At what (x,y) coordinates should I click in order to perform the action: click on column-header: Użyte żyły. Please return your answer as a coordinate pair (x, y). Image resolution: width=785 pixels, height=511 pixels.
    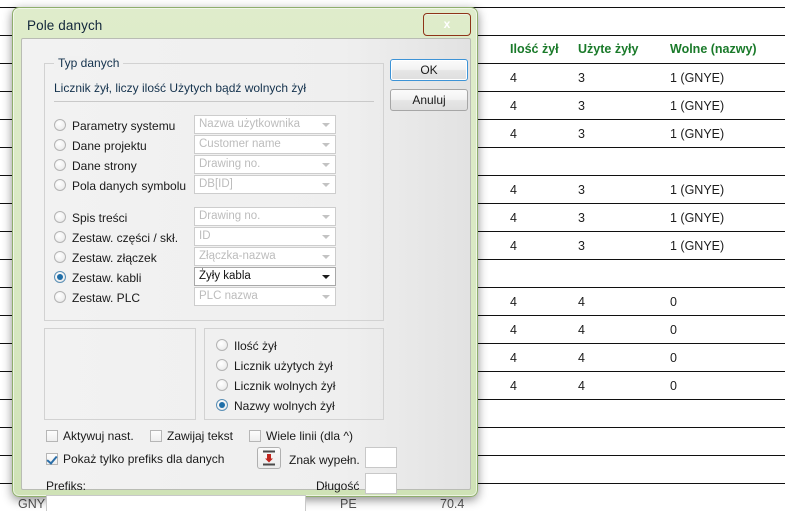
    Looking at the image, I should click on (608, 49).